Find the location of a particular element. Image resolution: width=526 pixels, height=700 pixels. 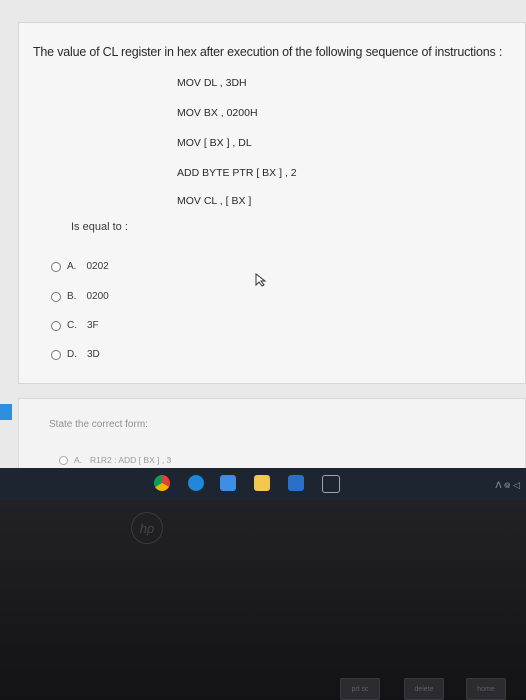

mail-icon is located at coordinates (228, 483).